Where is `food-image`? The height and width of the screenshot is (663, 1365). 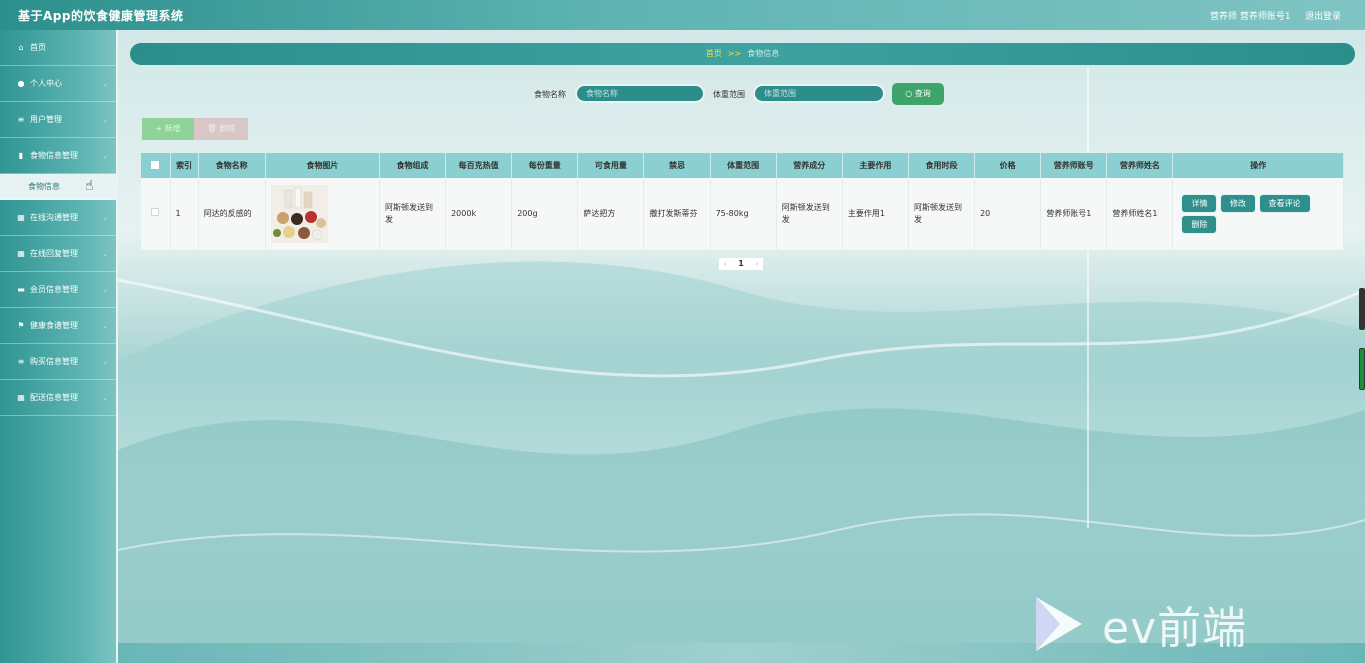
food-image is located at coordinates (299, 214).